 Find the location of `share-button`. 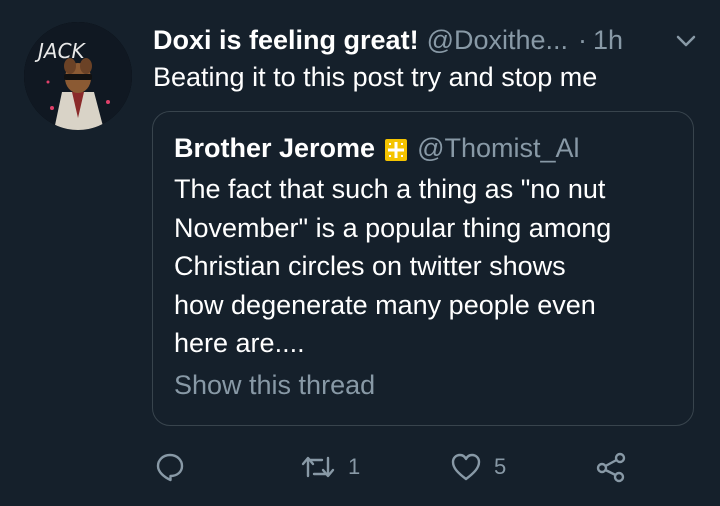

share-button is located at coordinates (611, 467).